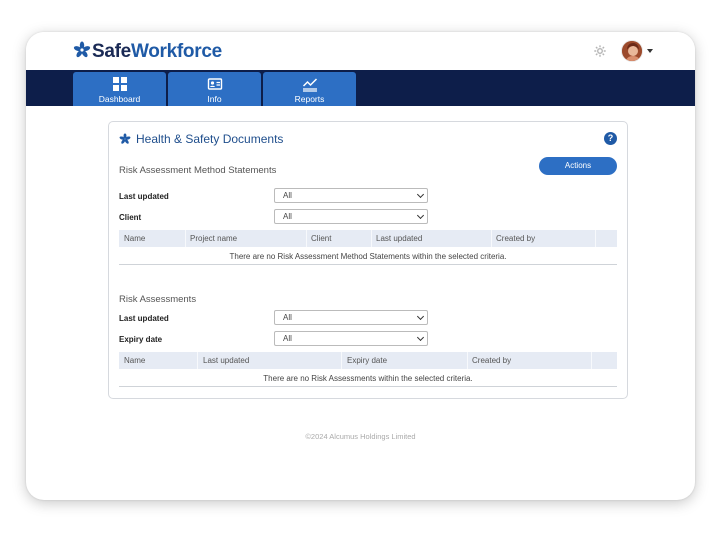 This screenshot has width=720, height=540. What do you see at coordinates (351, 338) in the screenshot?
I see `ra-expiry-date-select: All` at bounding box center [351, 338].